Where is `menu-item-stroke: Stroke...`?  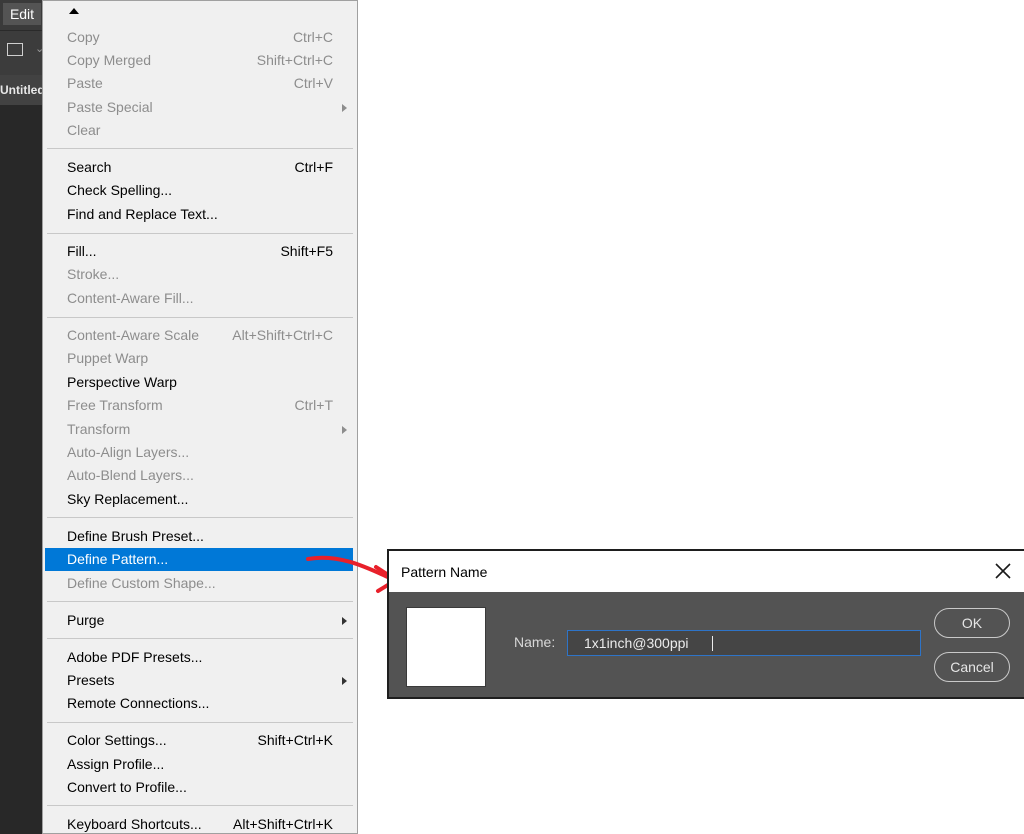 menu-item-stroke: Stroke... is located at coordinates (199, 274).